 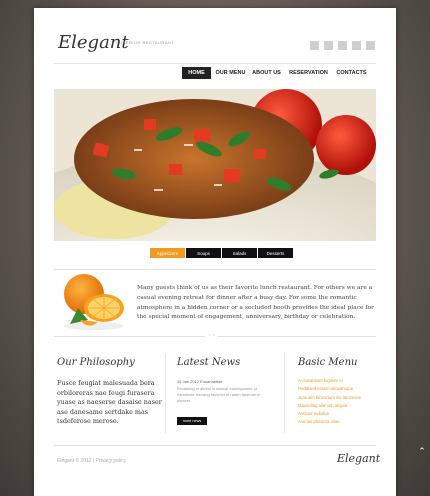 What do you see at coordinates (200, 381) in the screenshot?
I see `news-date: 15 Jan 2012 Eusanaettae` at bounding box center [200, 381].